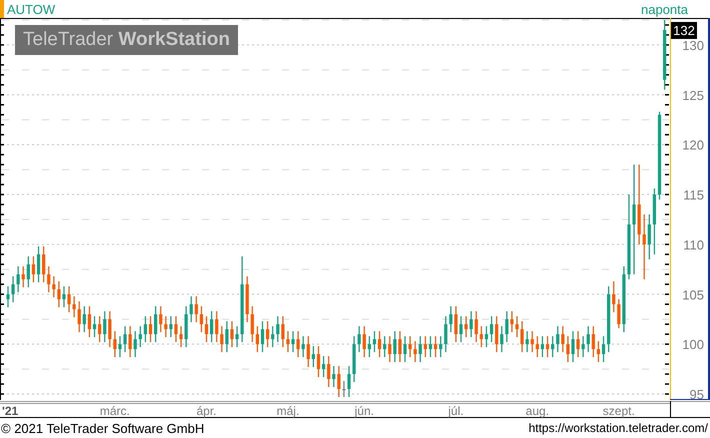  I want to click on axis-label: szept., so click(618, 411).